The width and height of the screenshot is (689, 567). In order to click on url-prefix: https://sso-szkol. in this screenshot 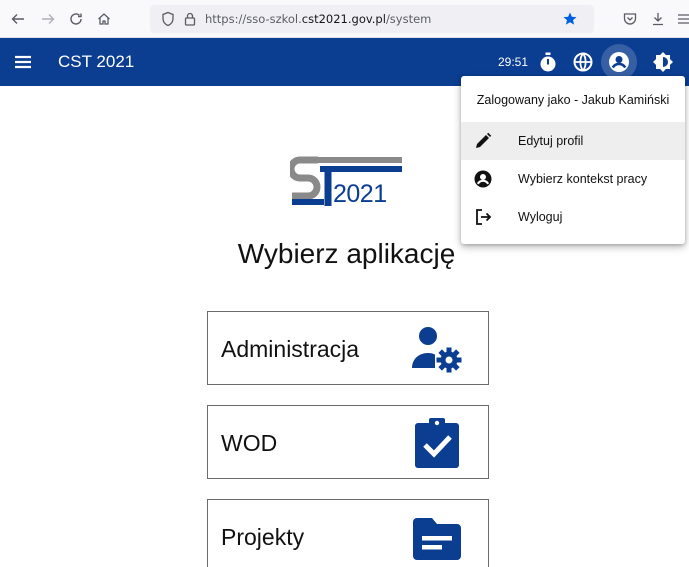, I will do `click(253, 19)`.